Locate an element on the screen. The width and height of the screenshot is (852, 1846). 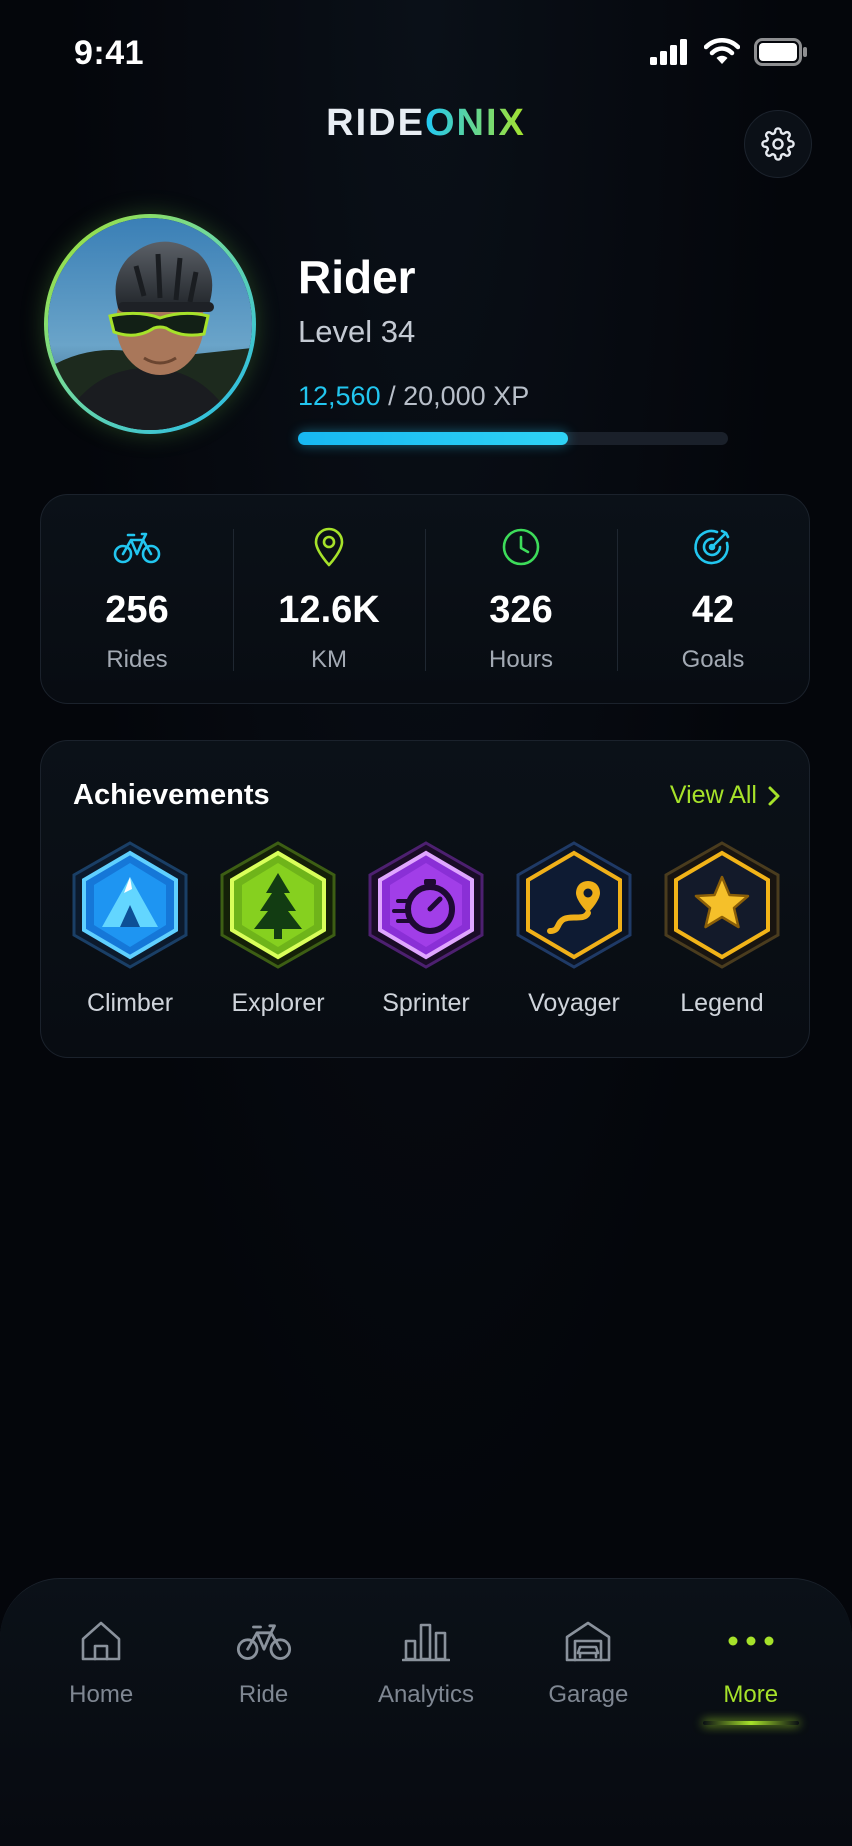
badge-explorer: Explorer is located at coordinates (278, 928).